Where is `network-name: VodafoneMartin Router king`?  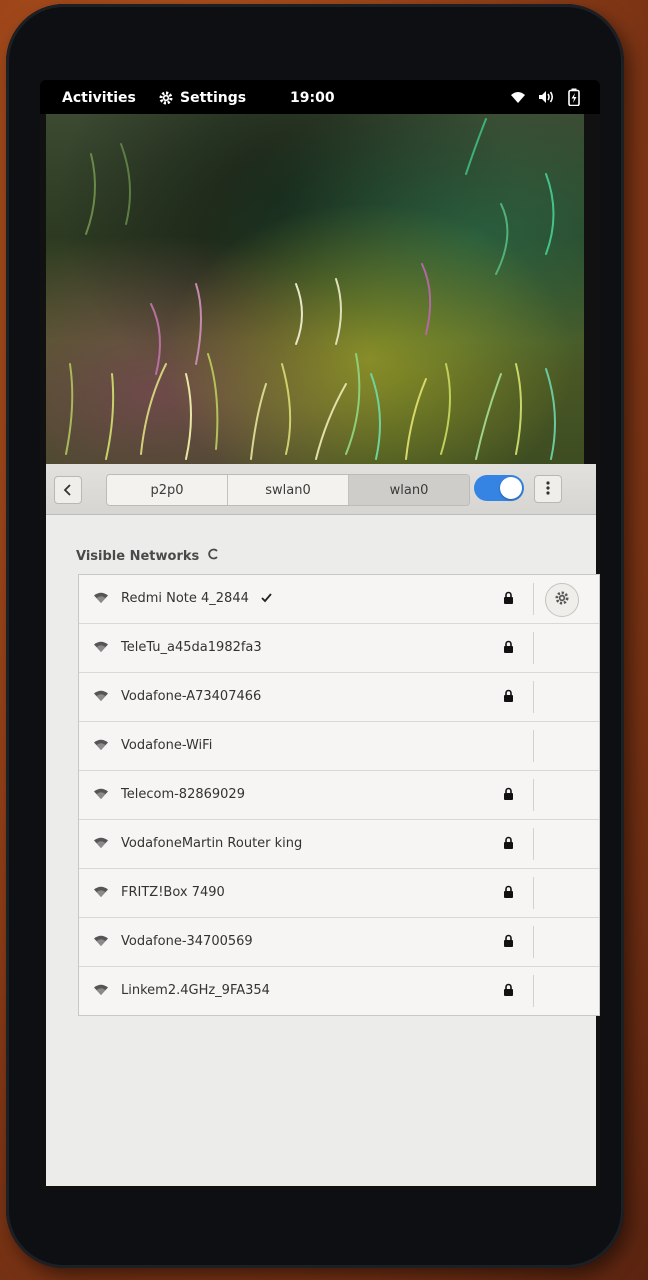
network-name: VodafoneMartin Router king is located at coordinates (212, 843).